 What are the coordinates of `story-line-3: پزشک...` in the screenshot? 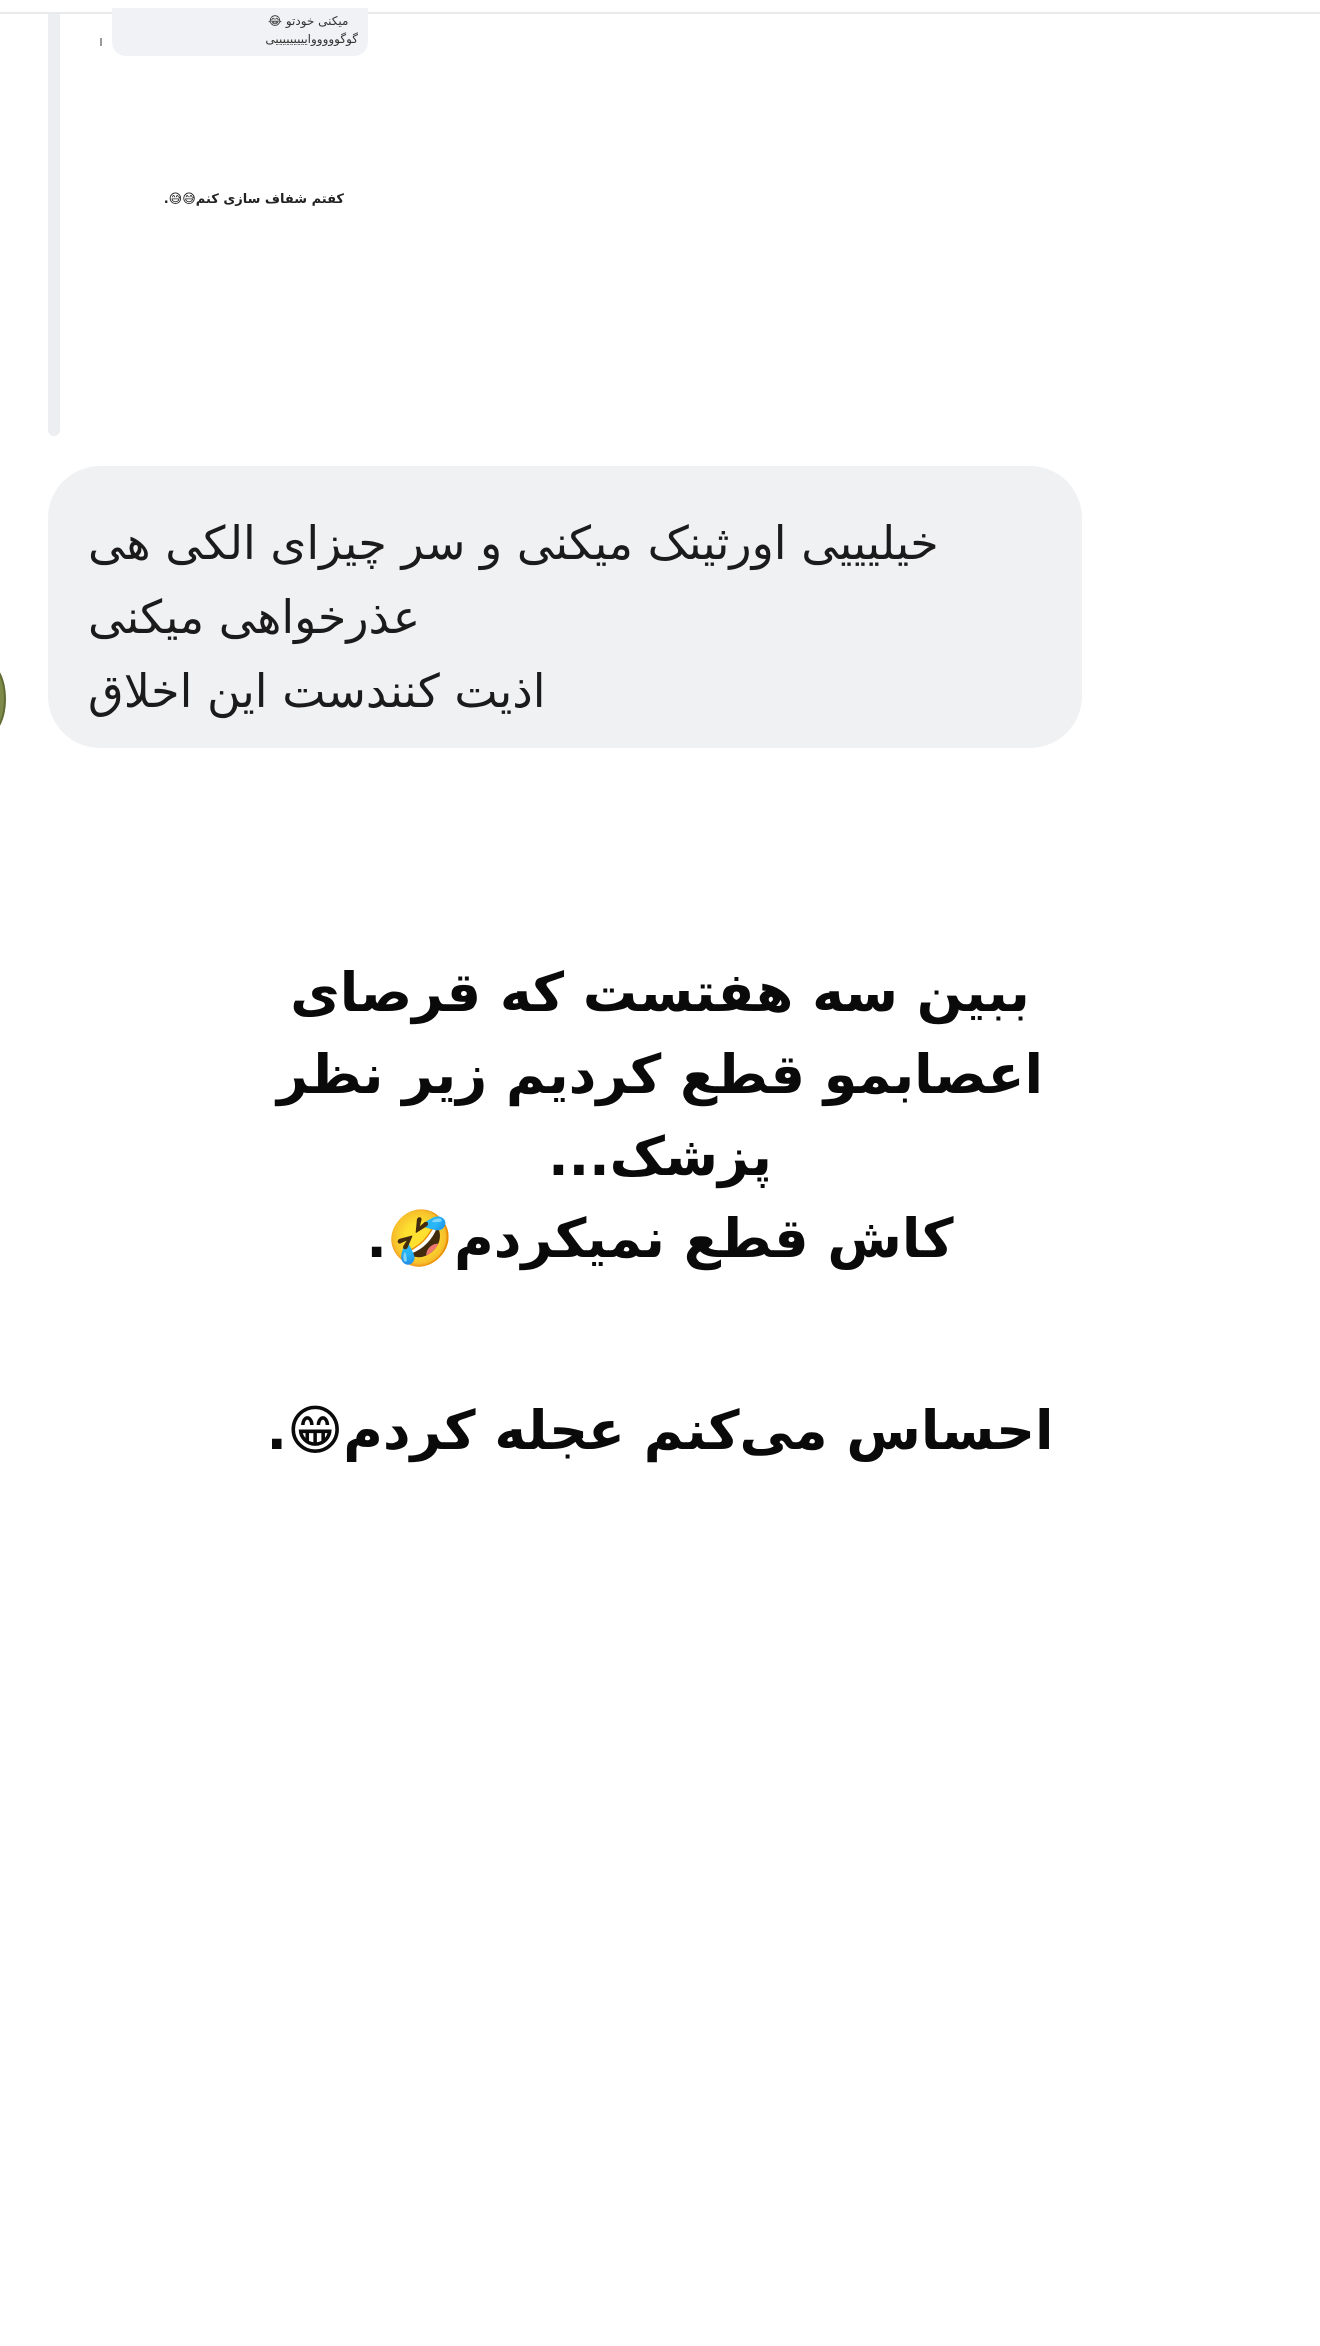 It's located at (660, 1156).